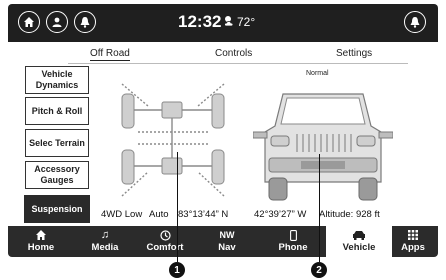 This screenshot has width=446, height=280. I want to click on callout-1-leader, so click(177, 207).